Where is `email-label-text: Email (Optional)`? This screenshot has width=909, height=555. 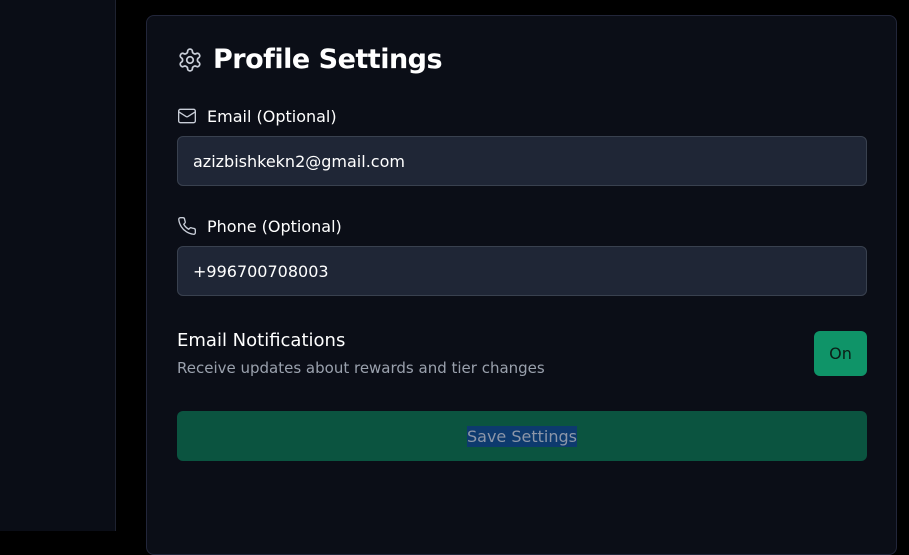
email-label-text: Email (Optional) is located at coordinates (272, 116).